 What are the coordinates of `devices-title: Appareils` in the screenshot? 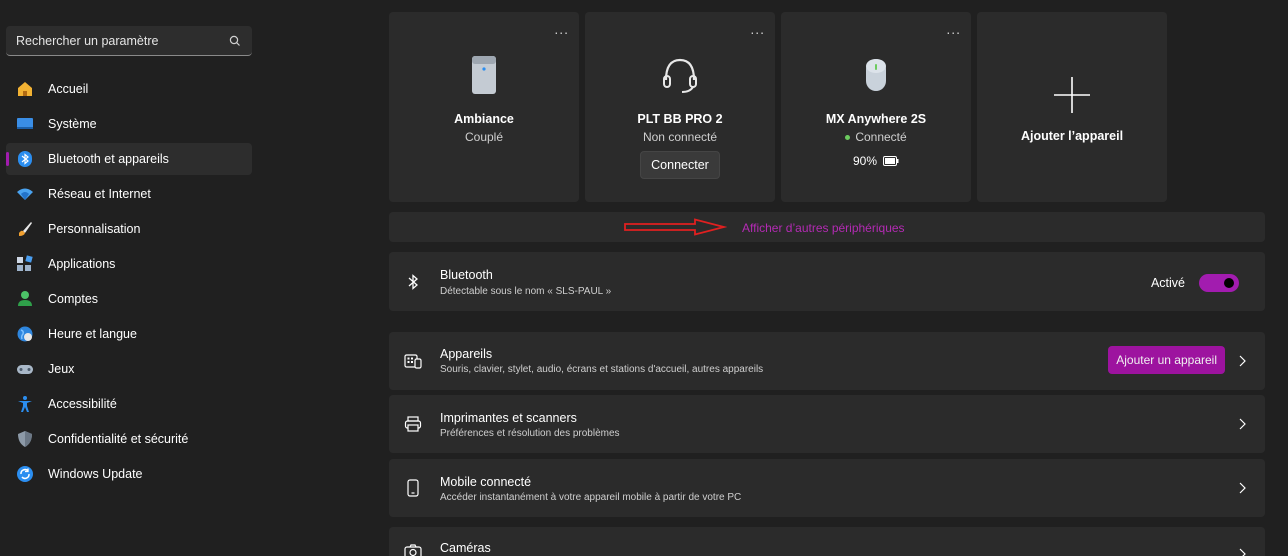 It's located at (466, 354).